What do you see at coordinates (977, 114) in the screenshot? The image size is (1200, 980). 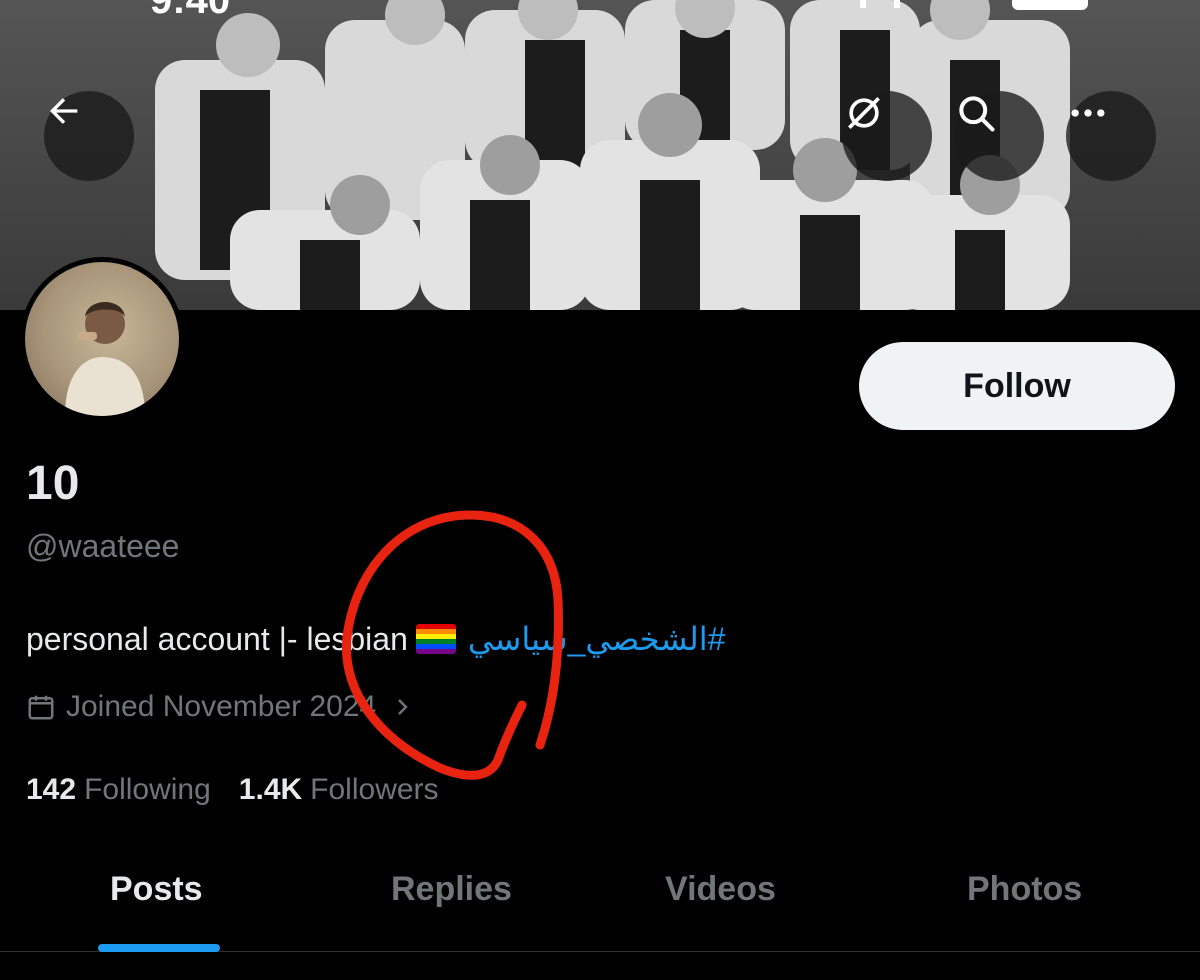 I see `search-icon` at bounding box center [977, 114].